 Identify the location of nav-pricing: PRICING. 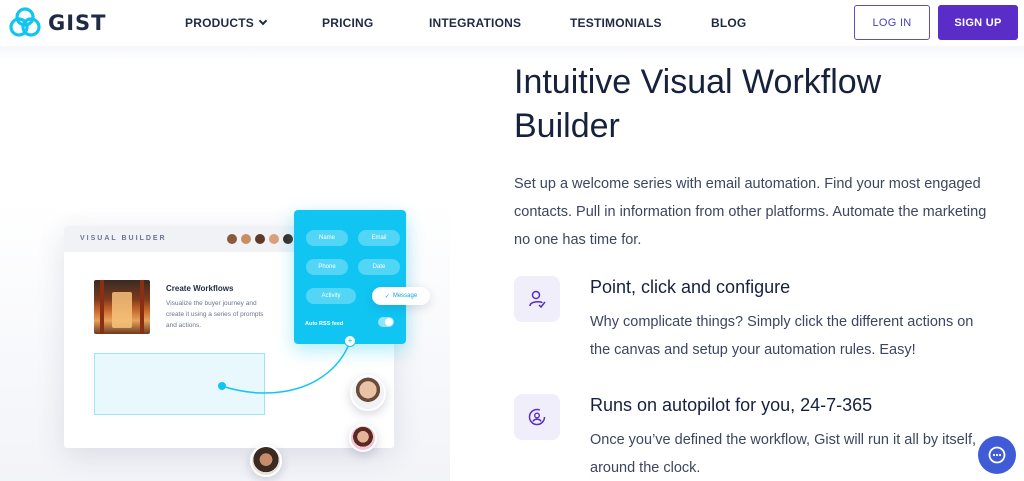
(347, 23).